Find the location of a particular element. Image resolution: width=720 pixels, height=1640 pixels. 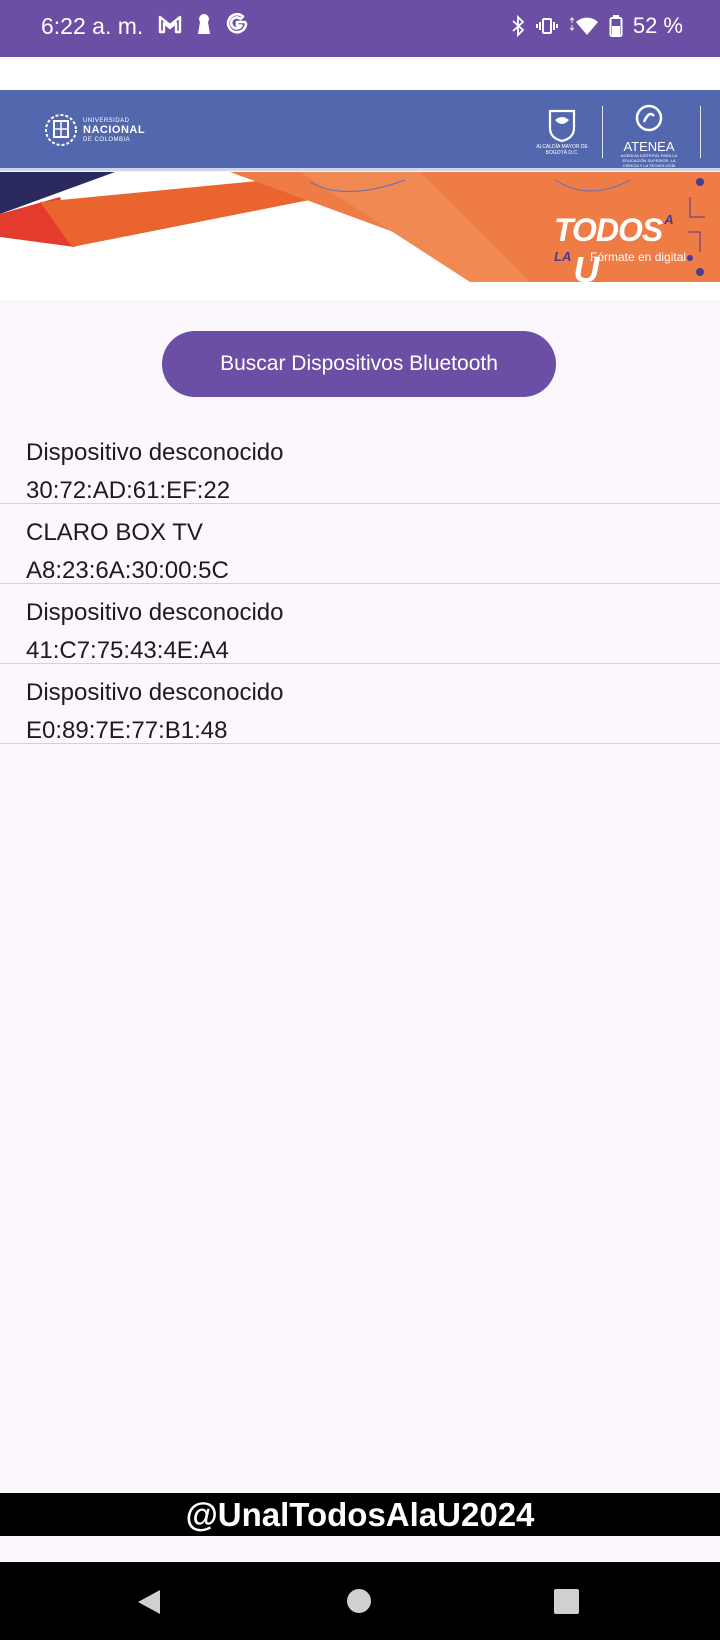

device-mac: A8:23:6A:30:00:5C is located at coordinates (127, 570).